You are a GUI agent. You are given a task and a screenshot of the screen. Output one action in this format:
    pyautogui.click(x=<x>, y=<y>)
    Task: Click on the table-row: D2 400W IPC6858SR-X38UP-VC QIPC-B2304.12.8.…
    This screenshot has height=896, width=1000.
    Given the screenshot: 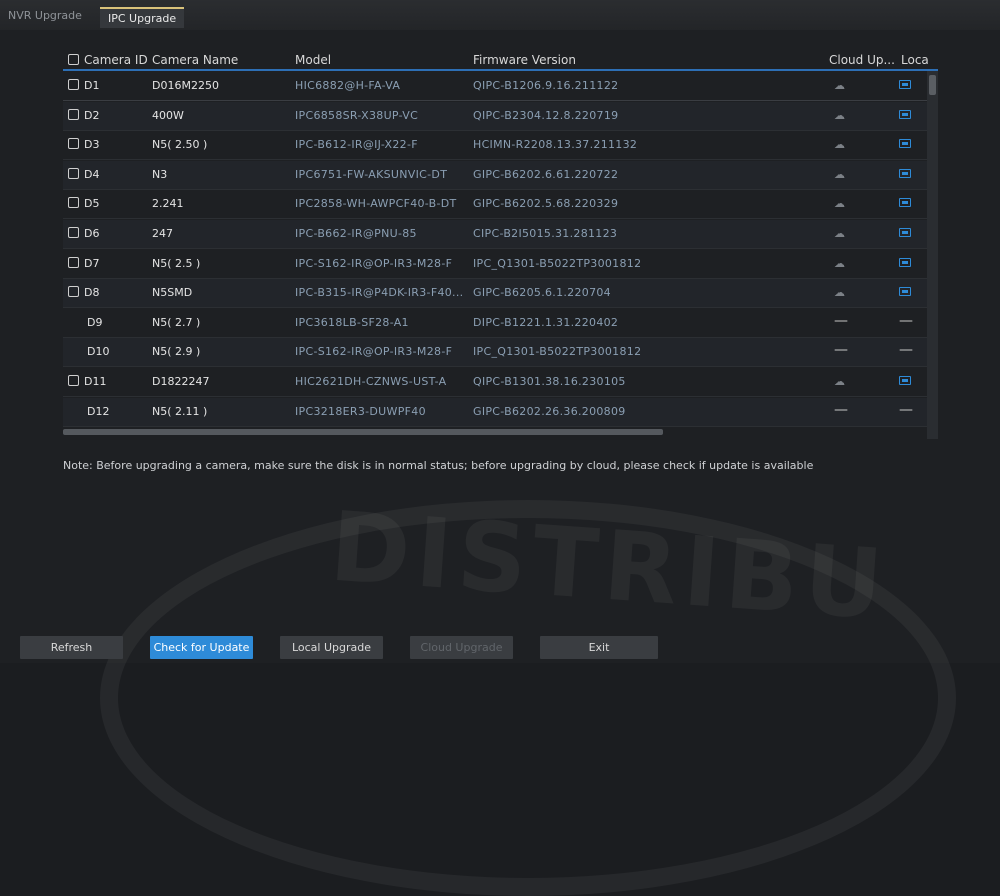 What is the action you would take?
    pyautogui.click(x=495, y=116)
    